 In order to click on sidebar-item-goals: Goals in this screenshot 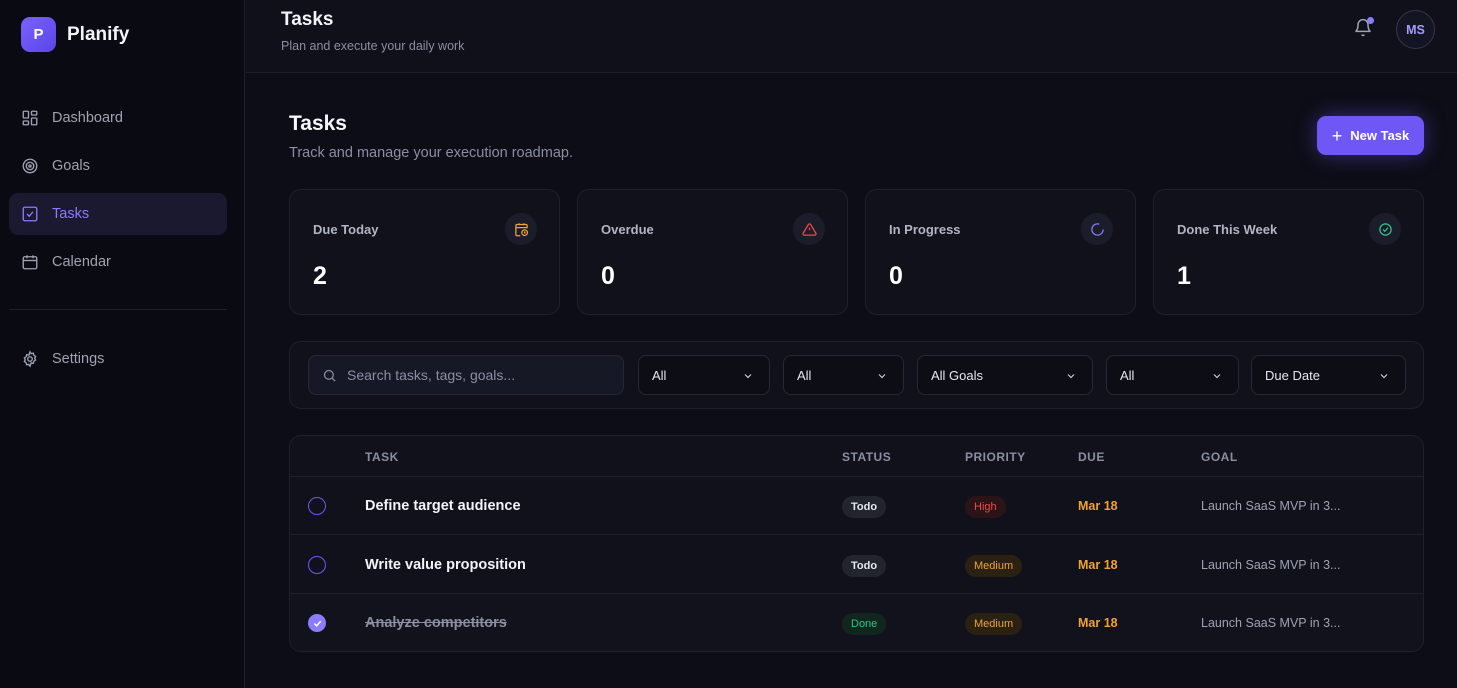, I will do `click(118, 166)`.